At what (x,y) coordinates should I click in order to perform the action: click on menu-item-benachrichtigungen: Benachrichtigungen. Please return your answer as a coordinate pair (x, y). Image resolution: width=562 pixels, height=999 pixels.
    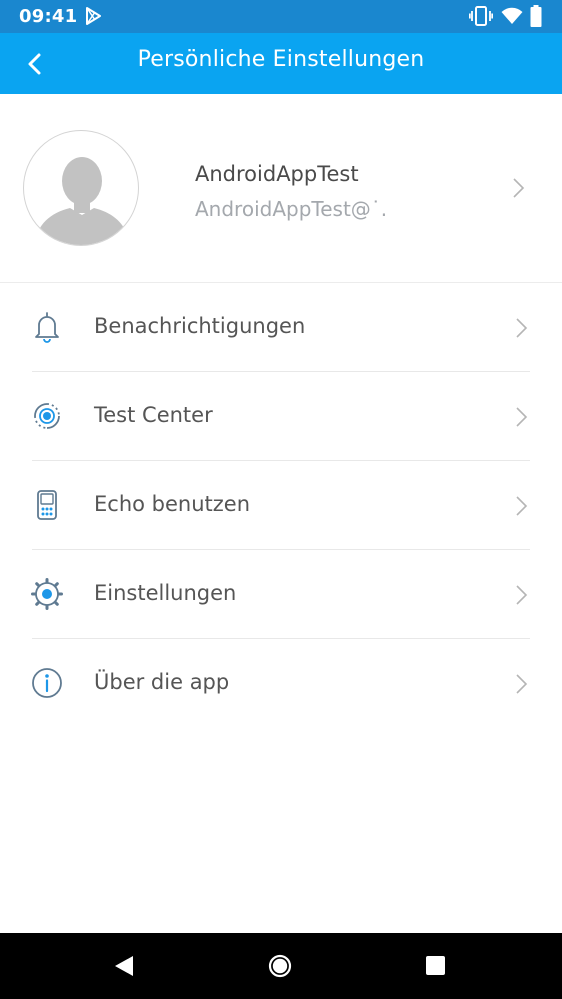
    Looking at the image, I should click on (281, 327).